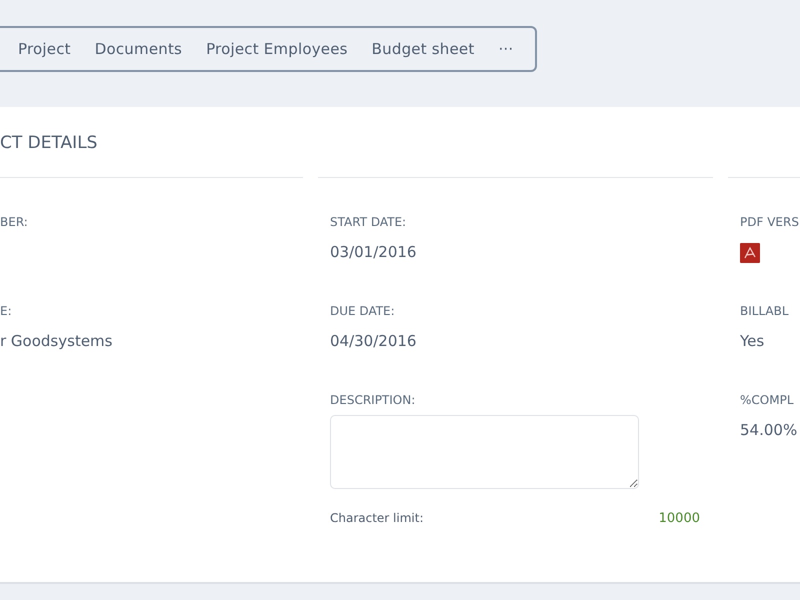 Image resolution: width=800 pixels, height=600 pixels. What do you see at coordinates (484, 452) in the screenshot?
I see `description-field` at bounding box center [484, 452].